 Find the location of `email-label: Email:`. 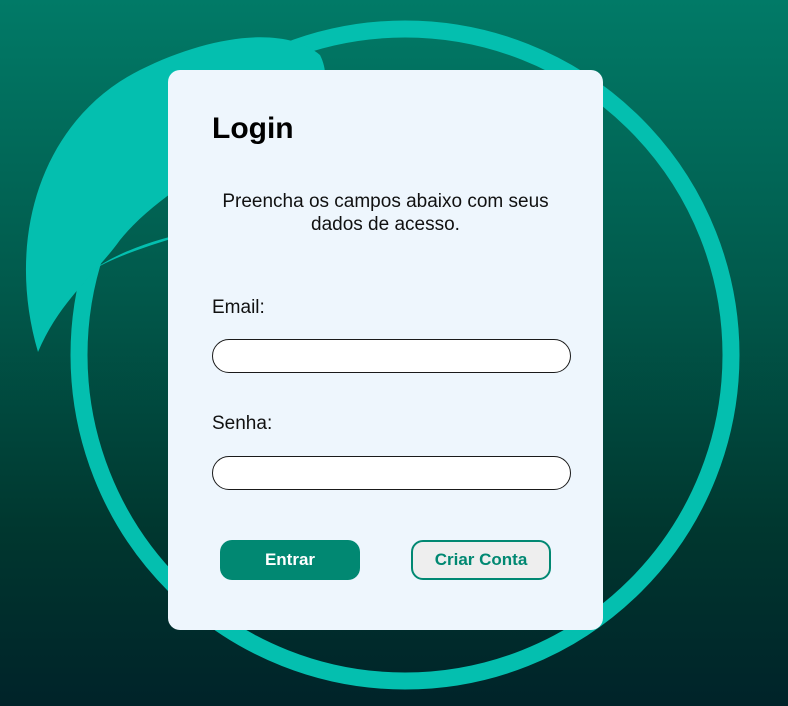

email-label: Email: is located at coordinates (238, 307).